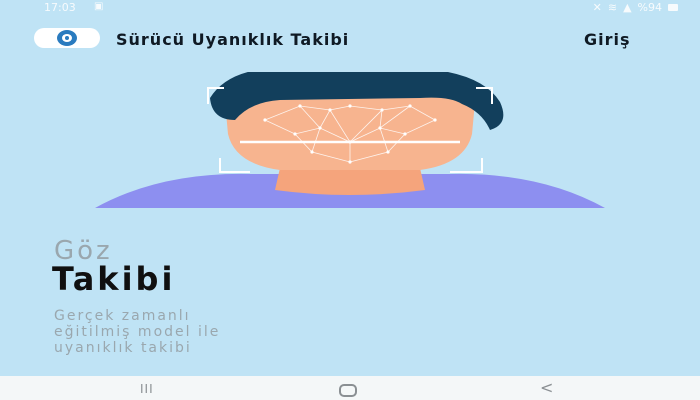 The height and width of the screenshot is (400, 700). What do you see at coordinates (673, 7) in the screenshot?
I see `battery-icon` at bounding box center [673, 7].